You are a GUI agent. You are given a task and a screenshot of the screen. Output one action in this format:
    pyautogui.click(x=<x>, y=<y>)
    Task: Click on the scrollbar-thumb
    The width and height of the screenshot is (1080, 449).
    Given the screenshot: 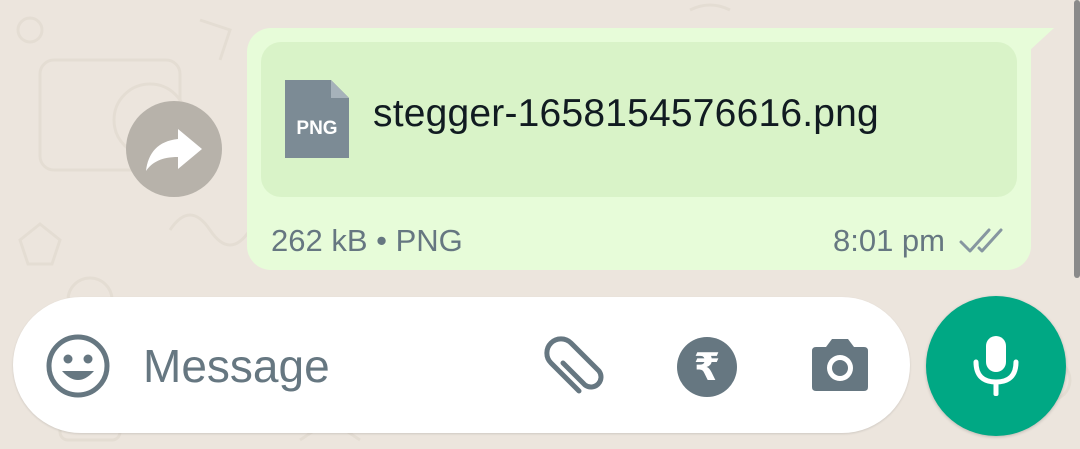 What is the action you would take?
    pyautogui.click(x=1077, y=139)
    